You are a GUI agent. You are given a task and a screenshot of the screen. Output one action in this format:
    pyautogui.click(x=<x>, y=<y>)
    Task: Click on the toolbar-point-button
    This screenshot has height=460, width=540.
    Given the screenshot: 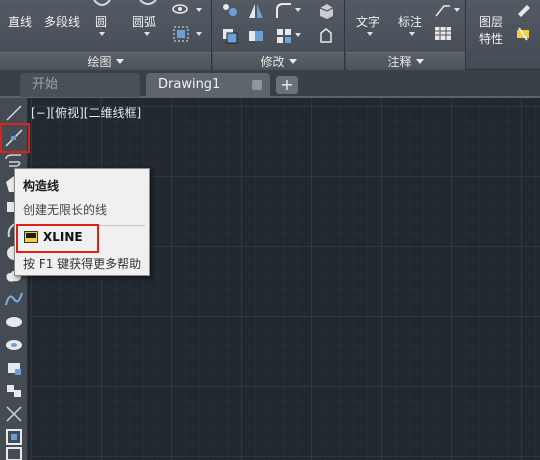 What is the action you would take?
    pyautogui.click(x=14, y=414)
    